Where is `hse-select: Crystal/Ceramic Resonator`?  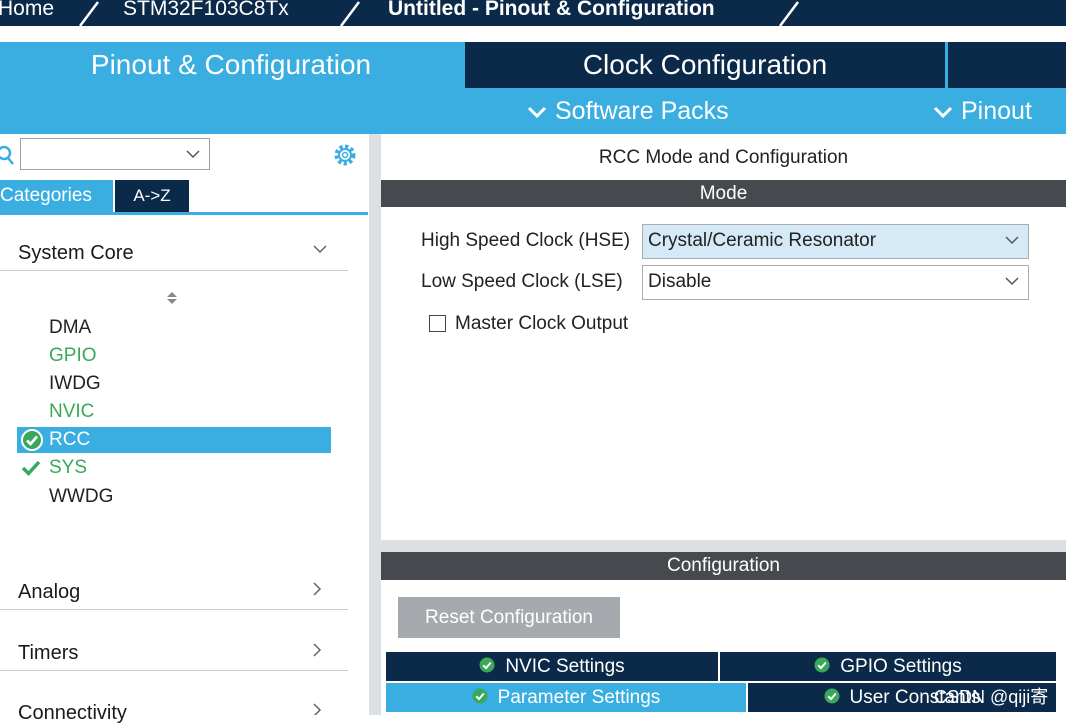
hse-select: Crystal/Ceramic Resonator is located at coordinates (835, 241).